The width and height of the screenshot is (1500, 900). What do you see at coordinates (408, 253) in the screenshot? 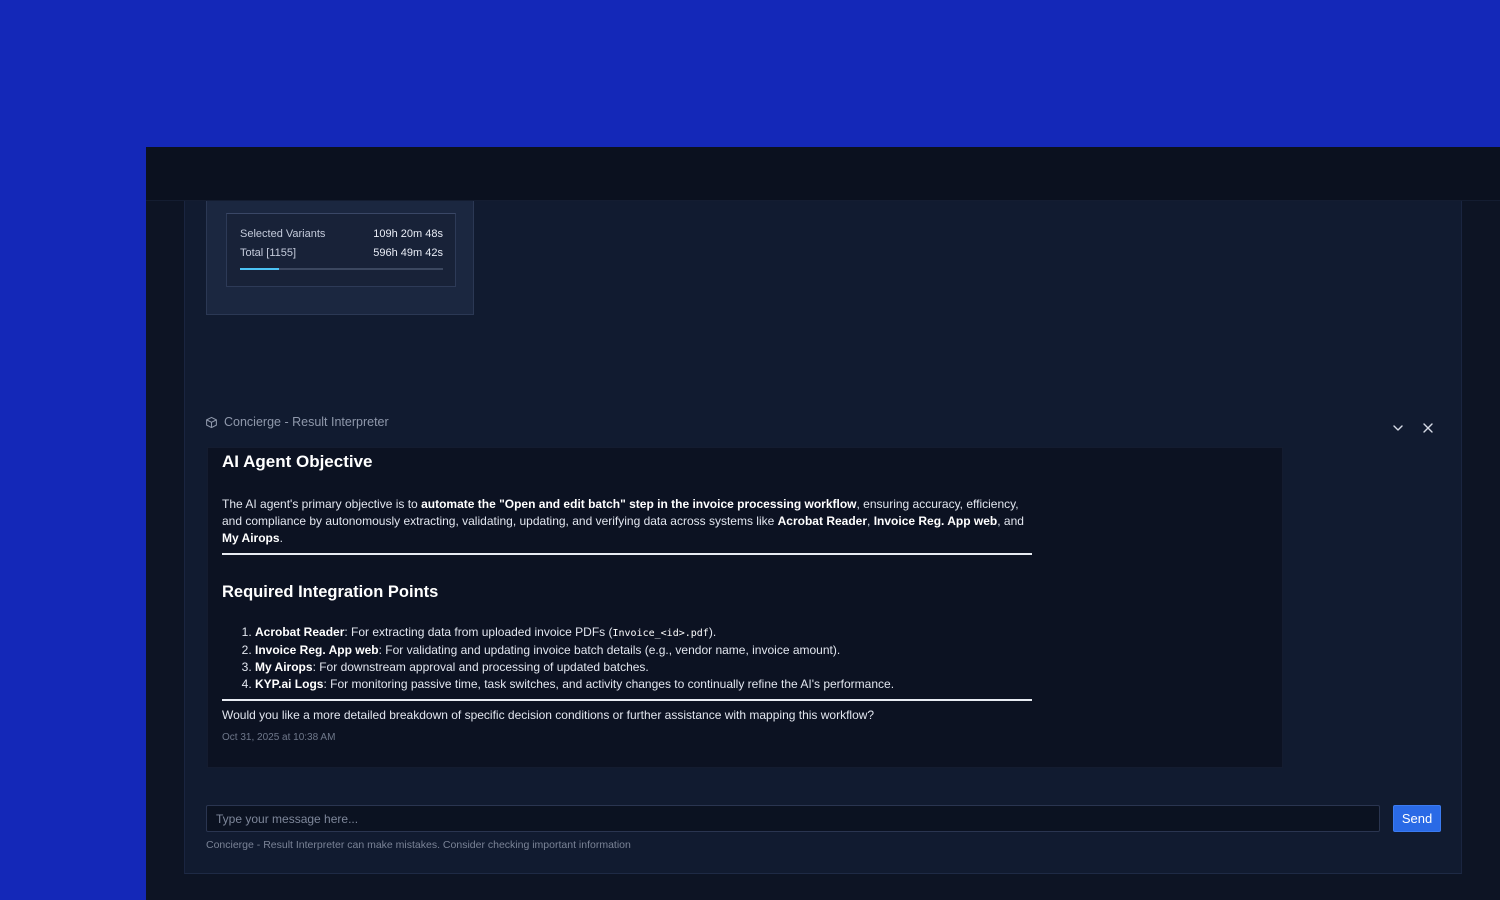
I see `stat-value: 596h 49m 42s` at bounding box center [408, 253].